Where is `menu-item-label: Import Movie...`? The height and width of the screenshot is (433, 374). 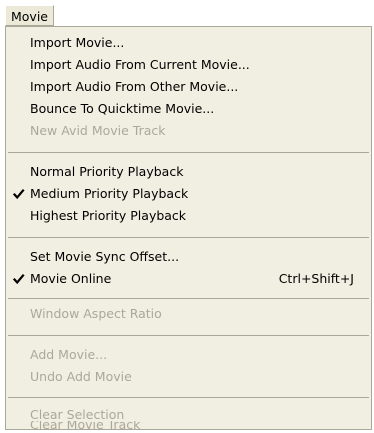
menu-item-label: Import Movie... is located at coordinates (77, 42).